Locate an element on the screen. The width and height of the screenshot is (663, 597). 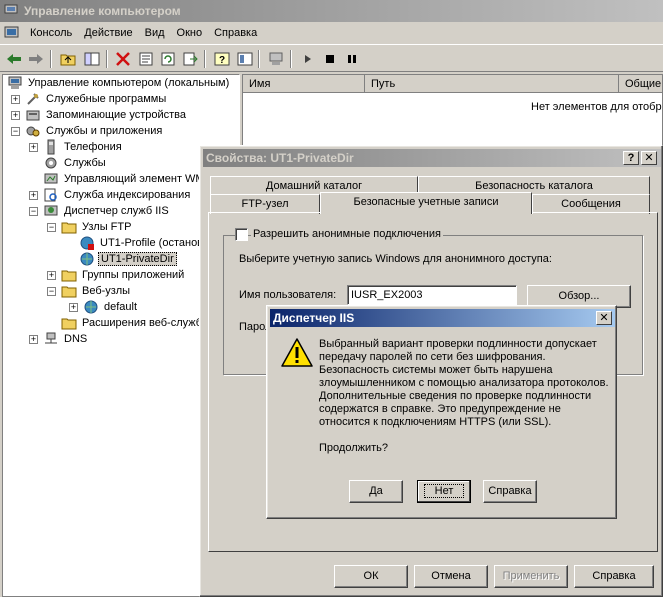
alert-close-button: ✕ is located at coordinates (604, 318).